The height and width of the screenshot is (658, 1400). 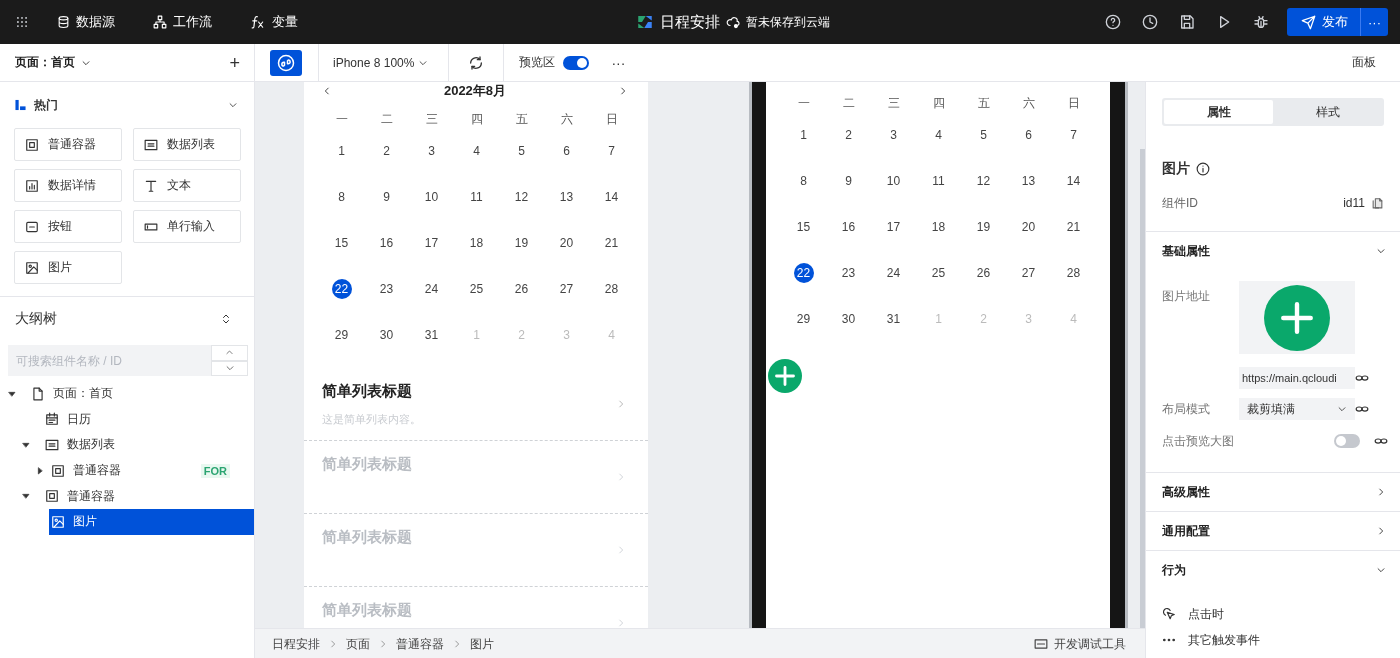 What do you see at coordinates (226, 319) in the screenshot?
I see `expand-collapse-icon` at bounding box center [226, 319].